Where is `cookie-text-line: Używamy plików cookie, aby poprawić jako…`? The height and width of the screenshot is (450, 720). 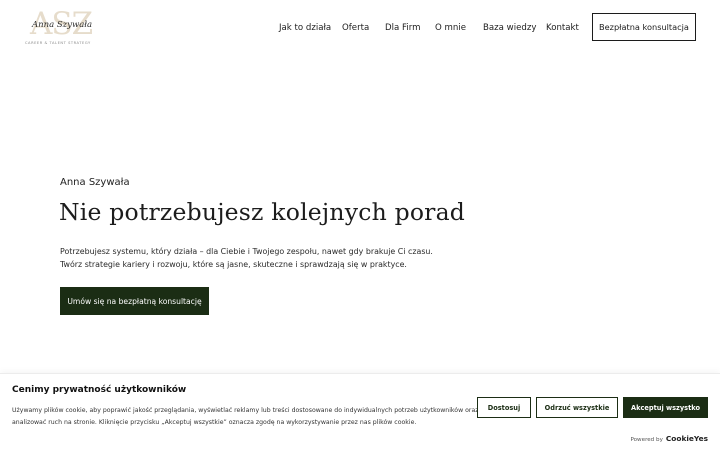
cookie-text-line: Używamy plików cookie, aby poprawić jako… is located at coordinates (245, 410).